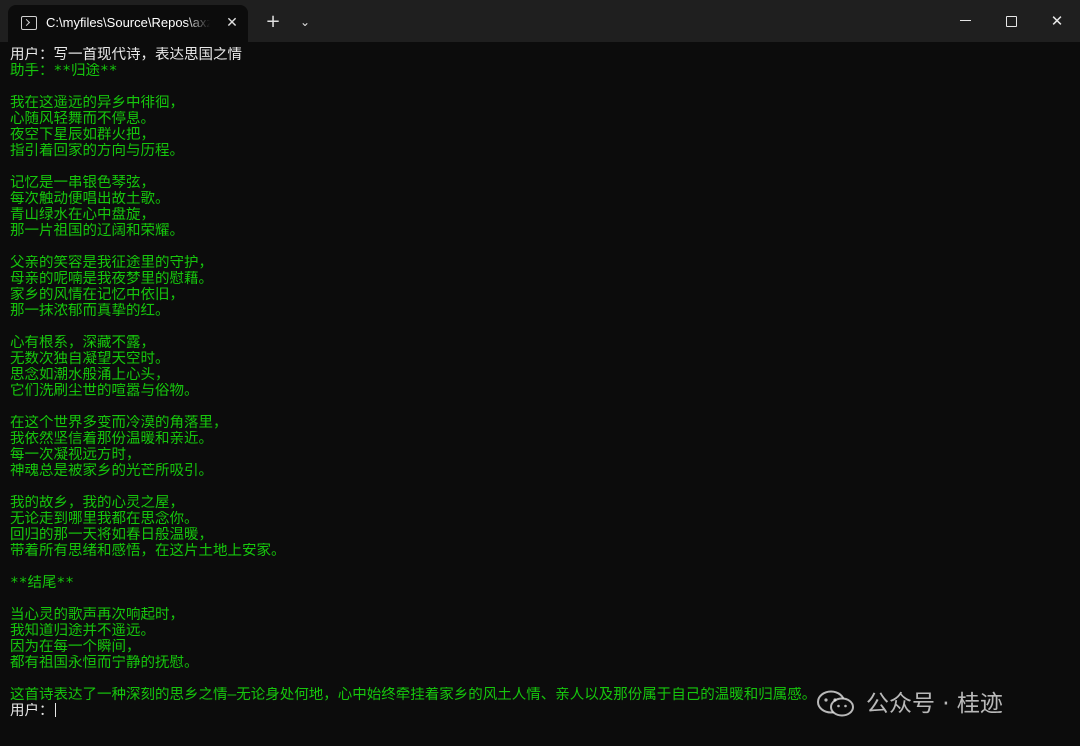 Image resolution: width=1080 pixels, height=746 pixels. I want to click on minimize-button, so click(965, 21).